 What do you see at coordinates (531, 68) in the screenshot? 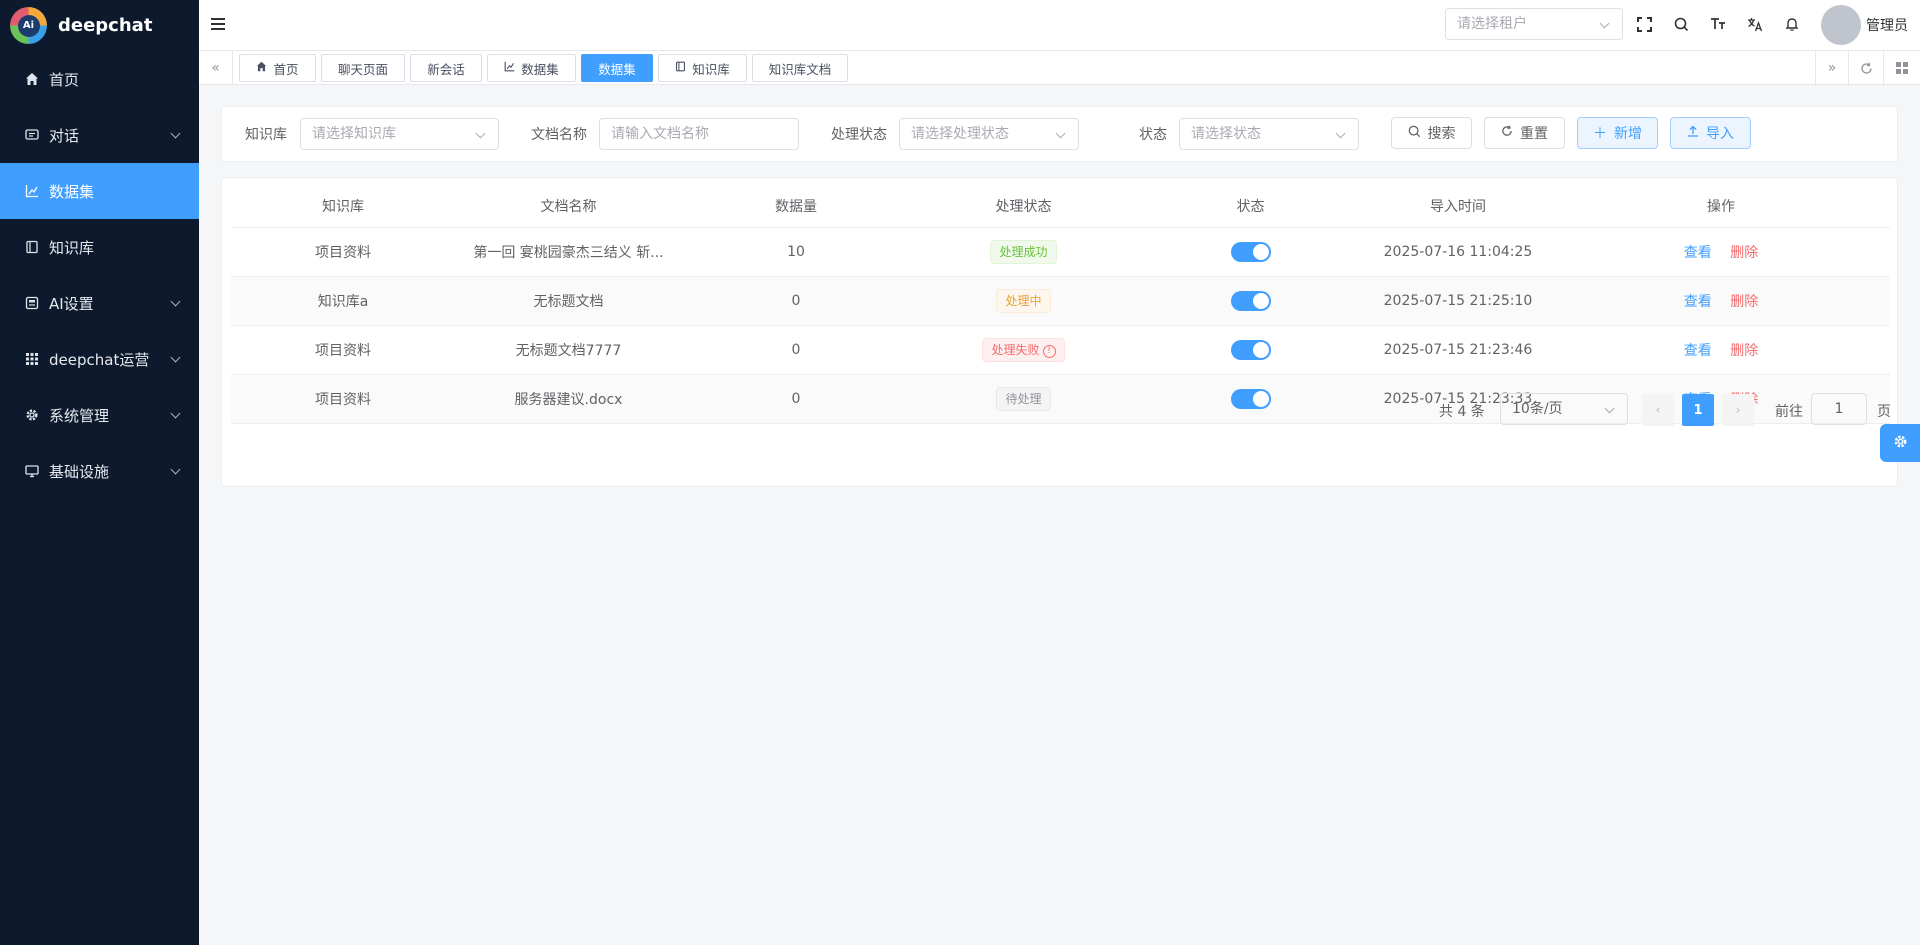
I see `tab-dataset-1: 数据集` at bounding box center [531, 68].